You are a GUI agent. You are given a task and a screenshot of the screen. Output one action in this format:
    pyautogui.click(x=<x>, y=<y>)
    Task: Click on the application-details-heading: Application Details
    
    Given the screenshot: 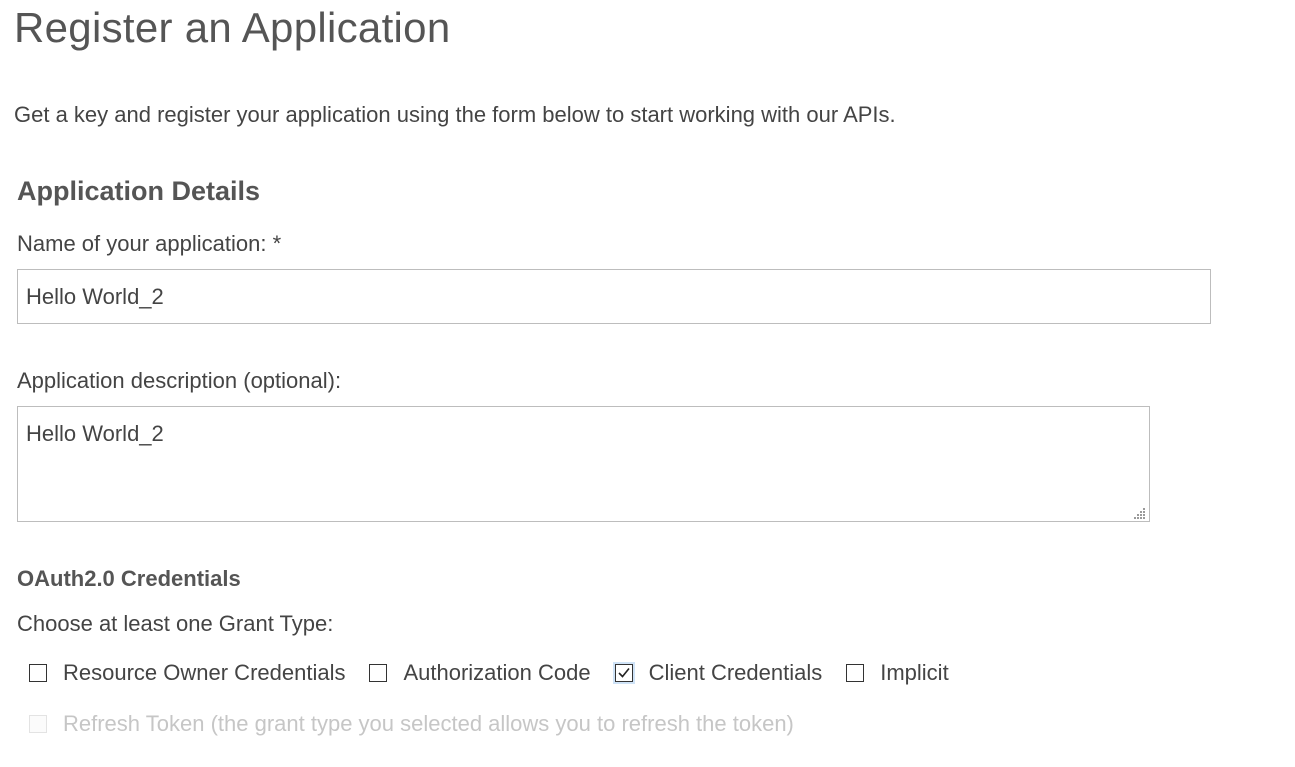 What is the action you would take?
    pyautogui.click(x=139, y=191)
    